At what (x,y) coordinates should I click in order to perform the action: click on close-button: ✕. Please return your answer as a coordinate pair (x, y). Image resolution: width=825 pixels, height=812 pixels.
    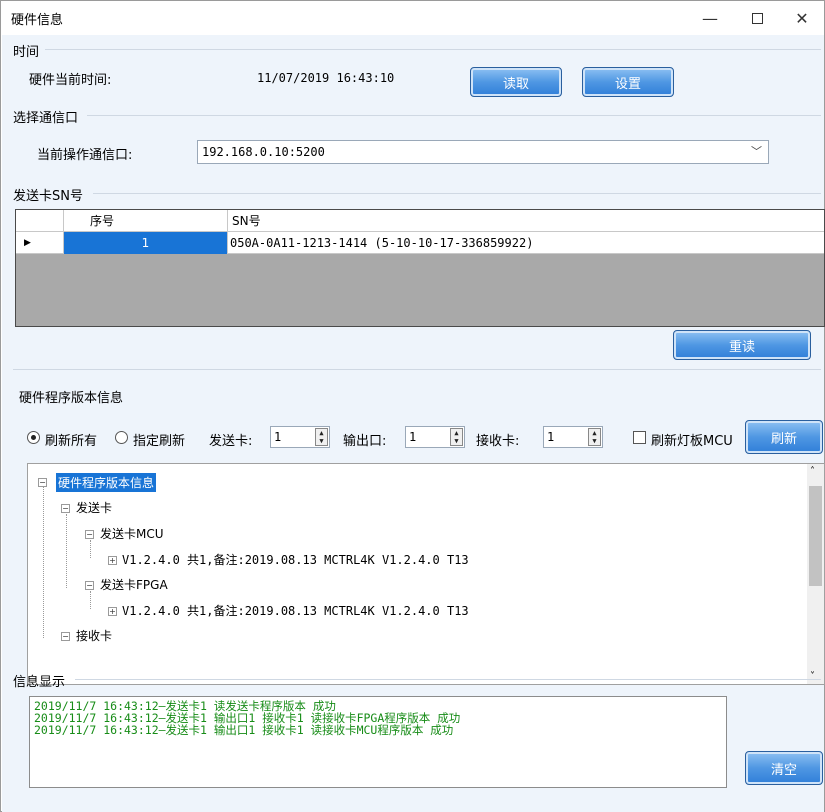
    Looking at the image, I should click on (802, 18).